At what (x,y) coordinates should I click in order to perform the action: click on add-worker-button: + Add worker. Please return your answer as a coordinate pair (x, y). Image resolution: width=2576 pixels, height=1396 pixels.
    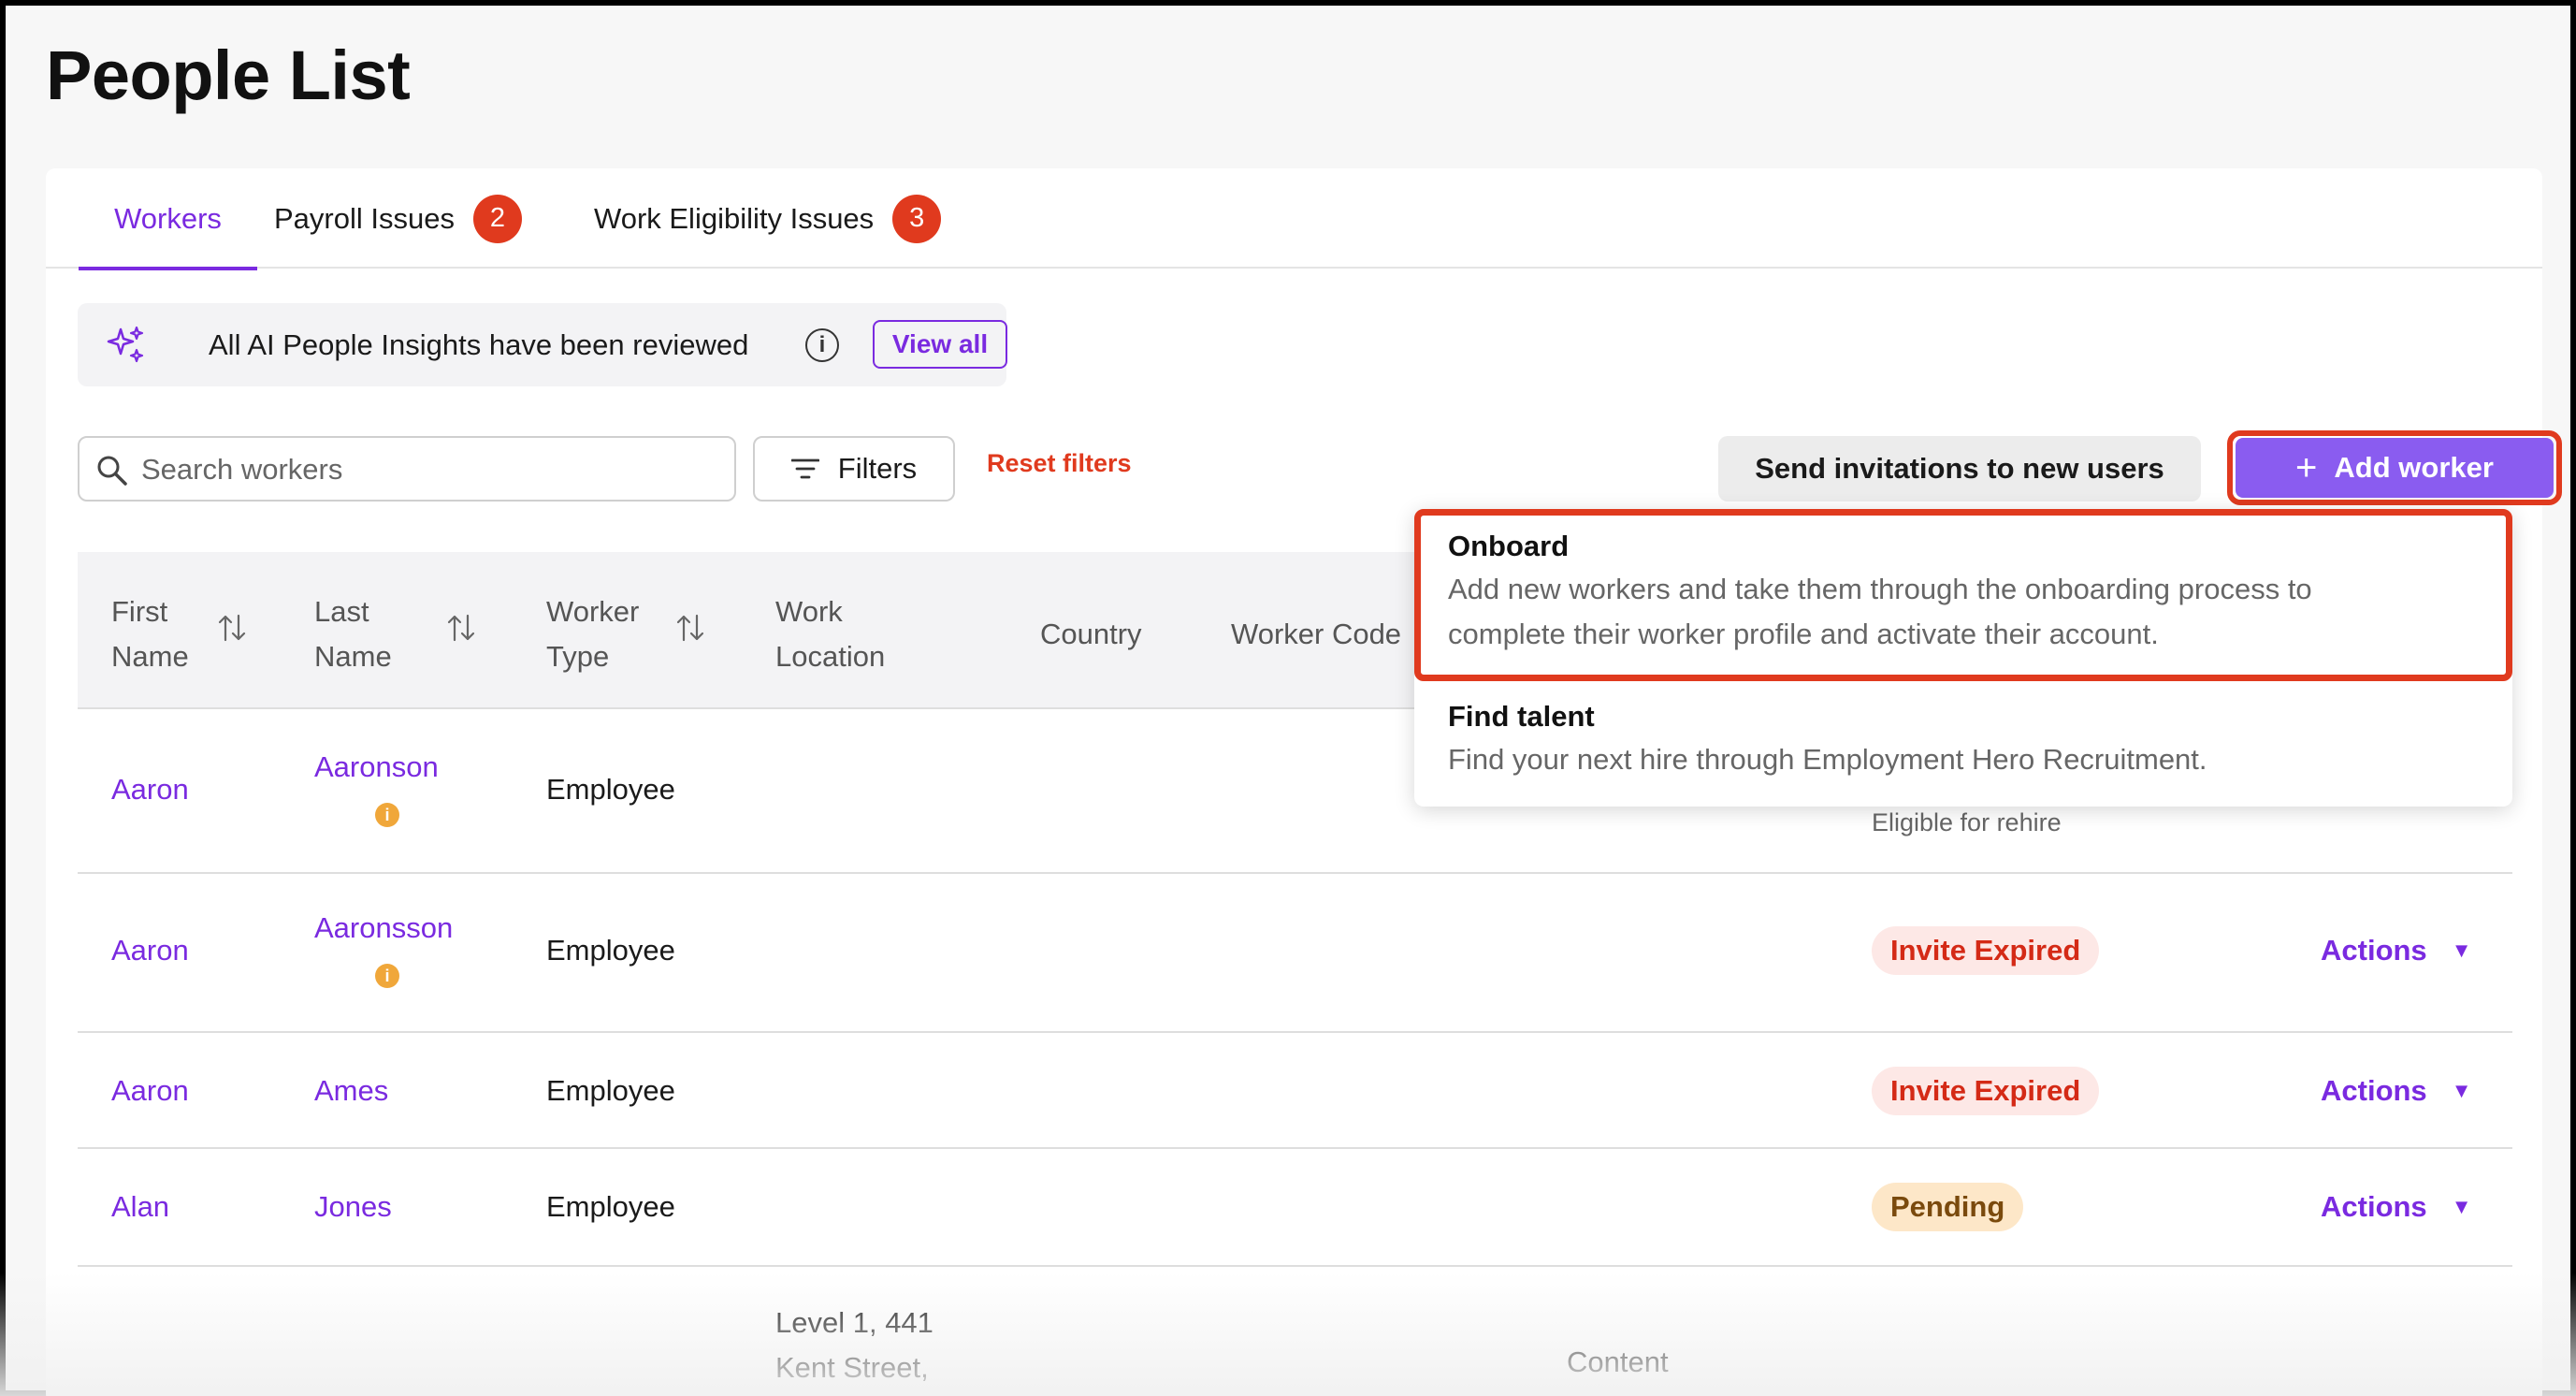
    Looking at the image, I should click on (2395, 468).